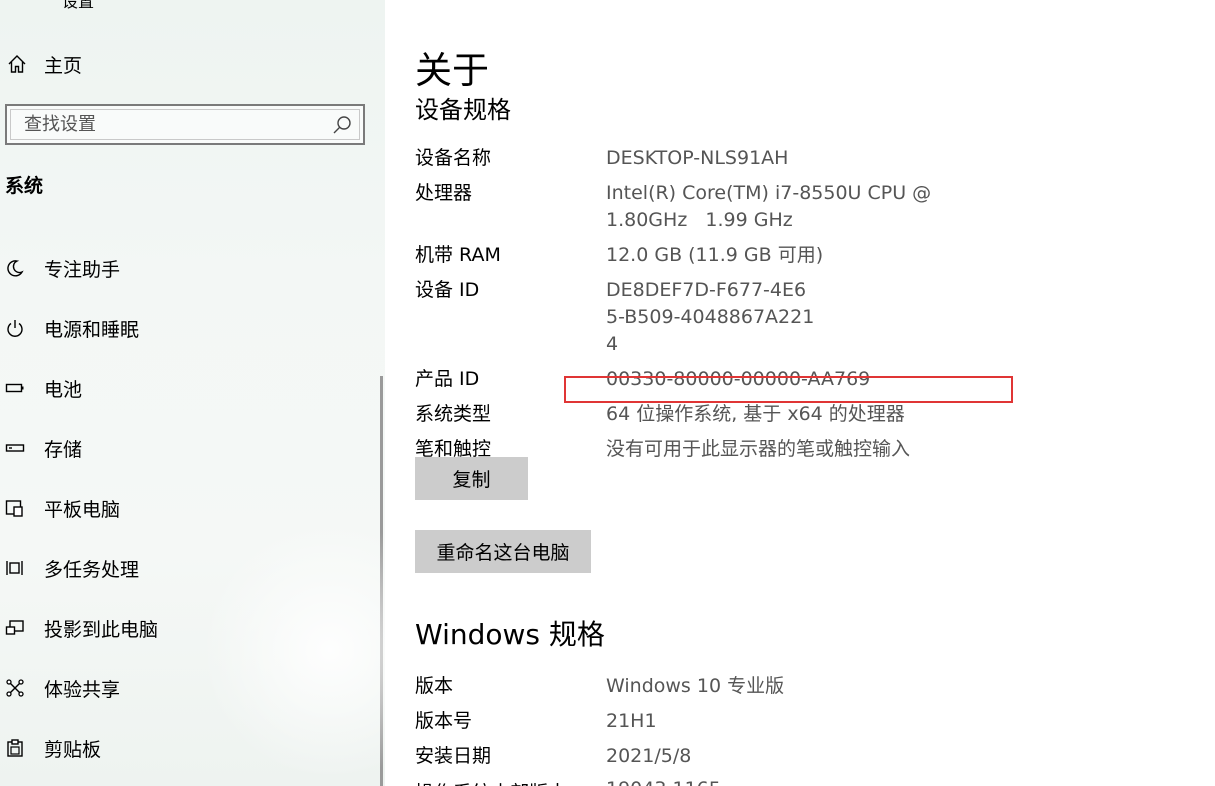  I want to click on project-icon, so click(15, 628).